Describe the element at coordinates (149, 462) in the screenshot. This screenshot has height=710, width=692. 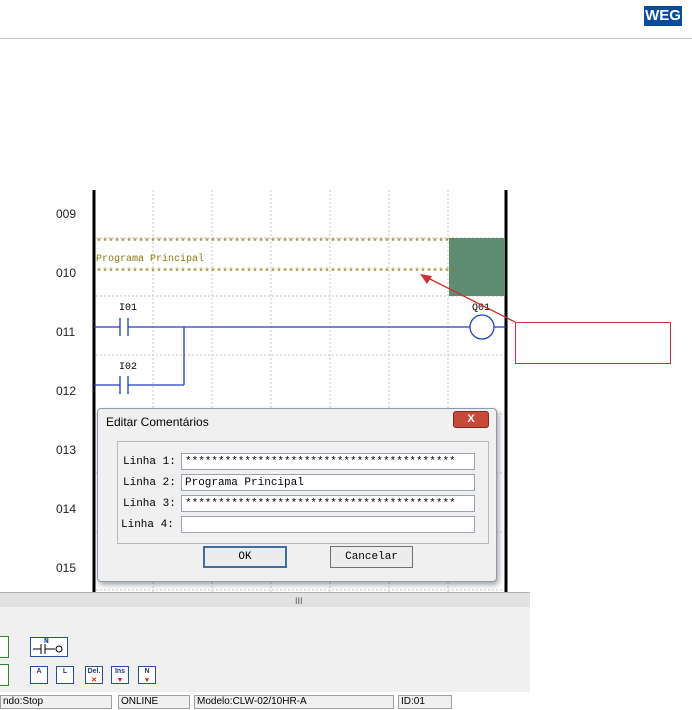
I see `line-1-label: Linha 1:` at that location.